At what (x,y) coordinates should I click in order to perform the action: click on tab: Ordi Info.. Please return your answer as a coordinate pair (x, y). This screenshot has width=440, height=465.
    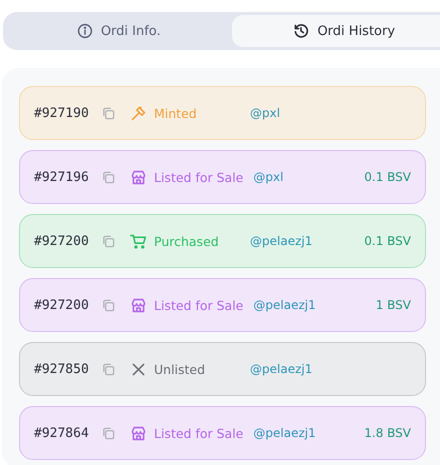
    Looking at the image, I should click on (119, 31).